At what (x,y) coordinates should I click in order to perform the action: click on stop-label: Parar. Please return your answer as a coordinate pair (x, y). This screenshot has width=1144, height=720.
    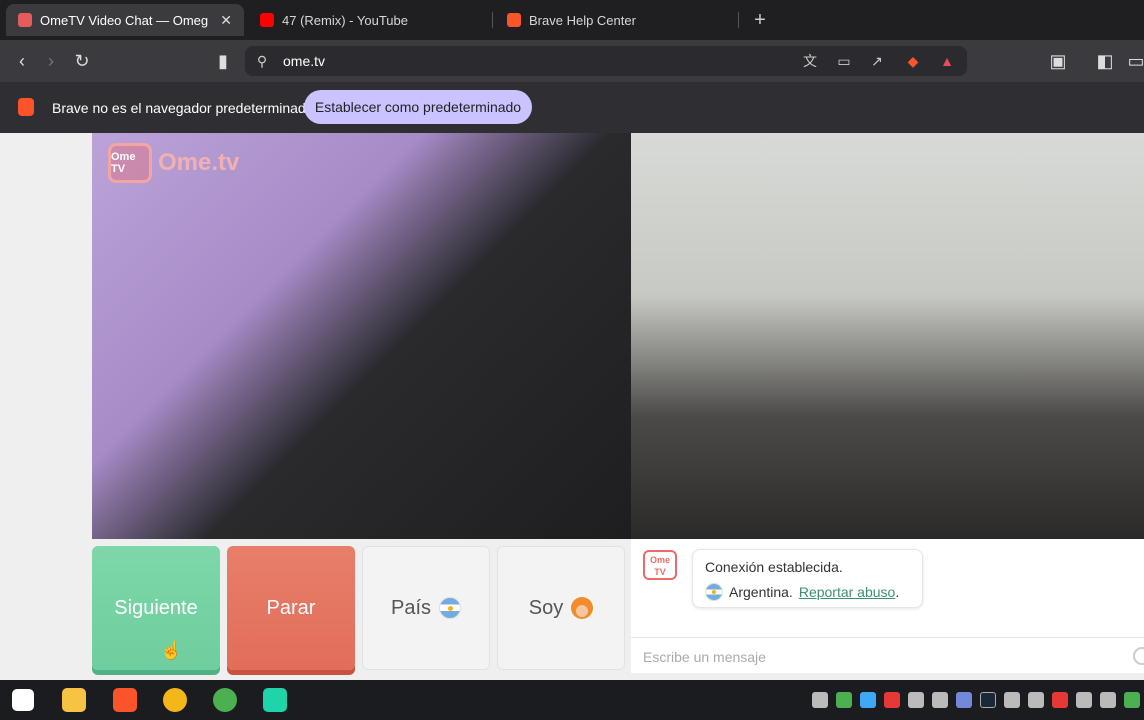
    Looking at the image, I should click on (291, 607).